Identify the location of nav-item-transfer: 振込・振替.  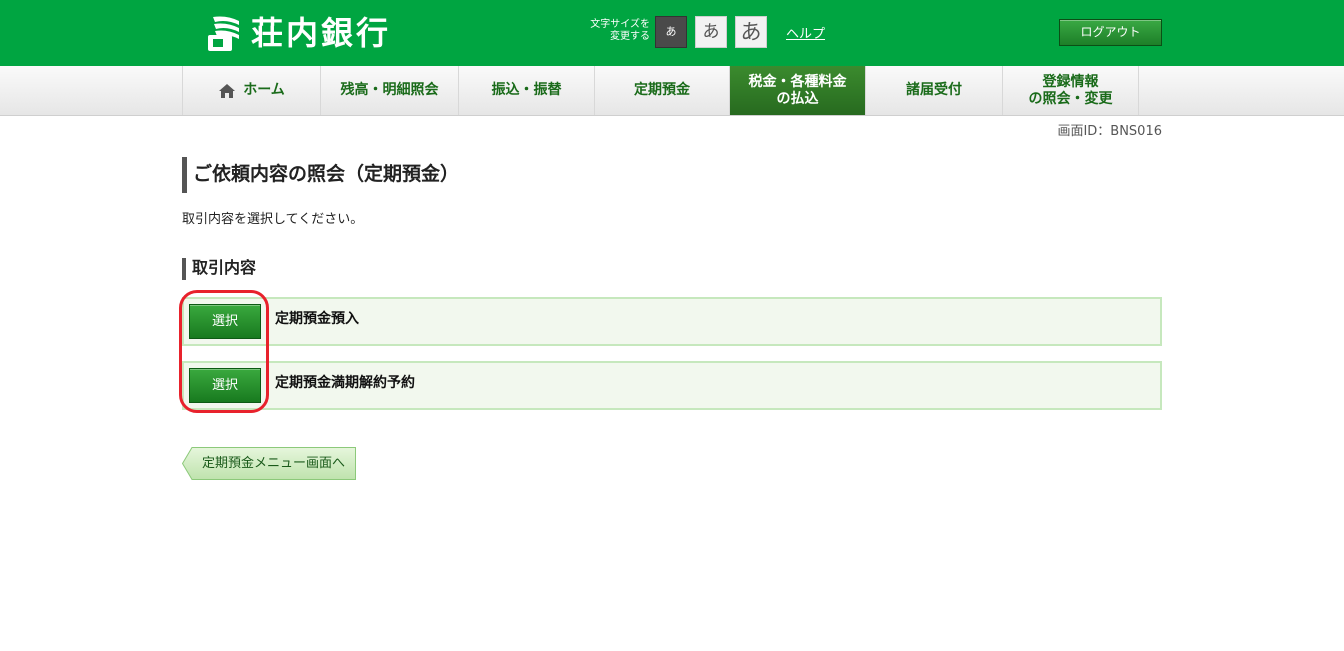
(526, 90).